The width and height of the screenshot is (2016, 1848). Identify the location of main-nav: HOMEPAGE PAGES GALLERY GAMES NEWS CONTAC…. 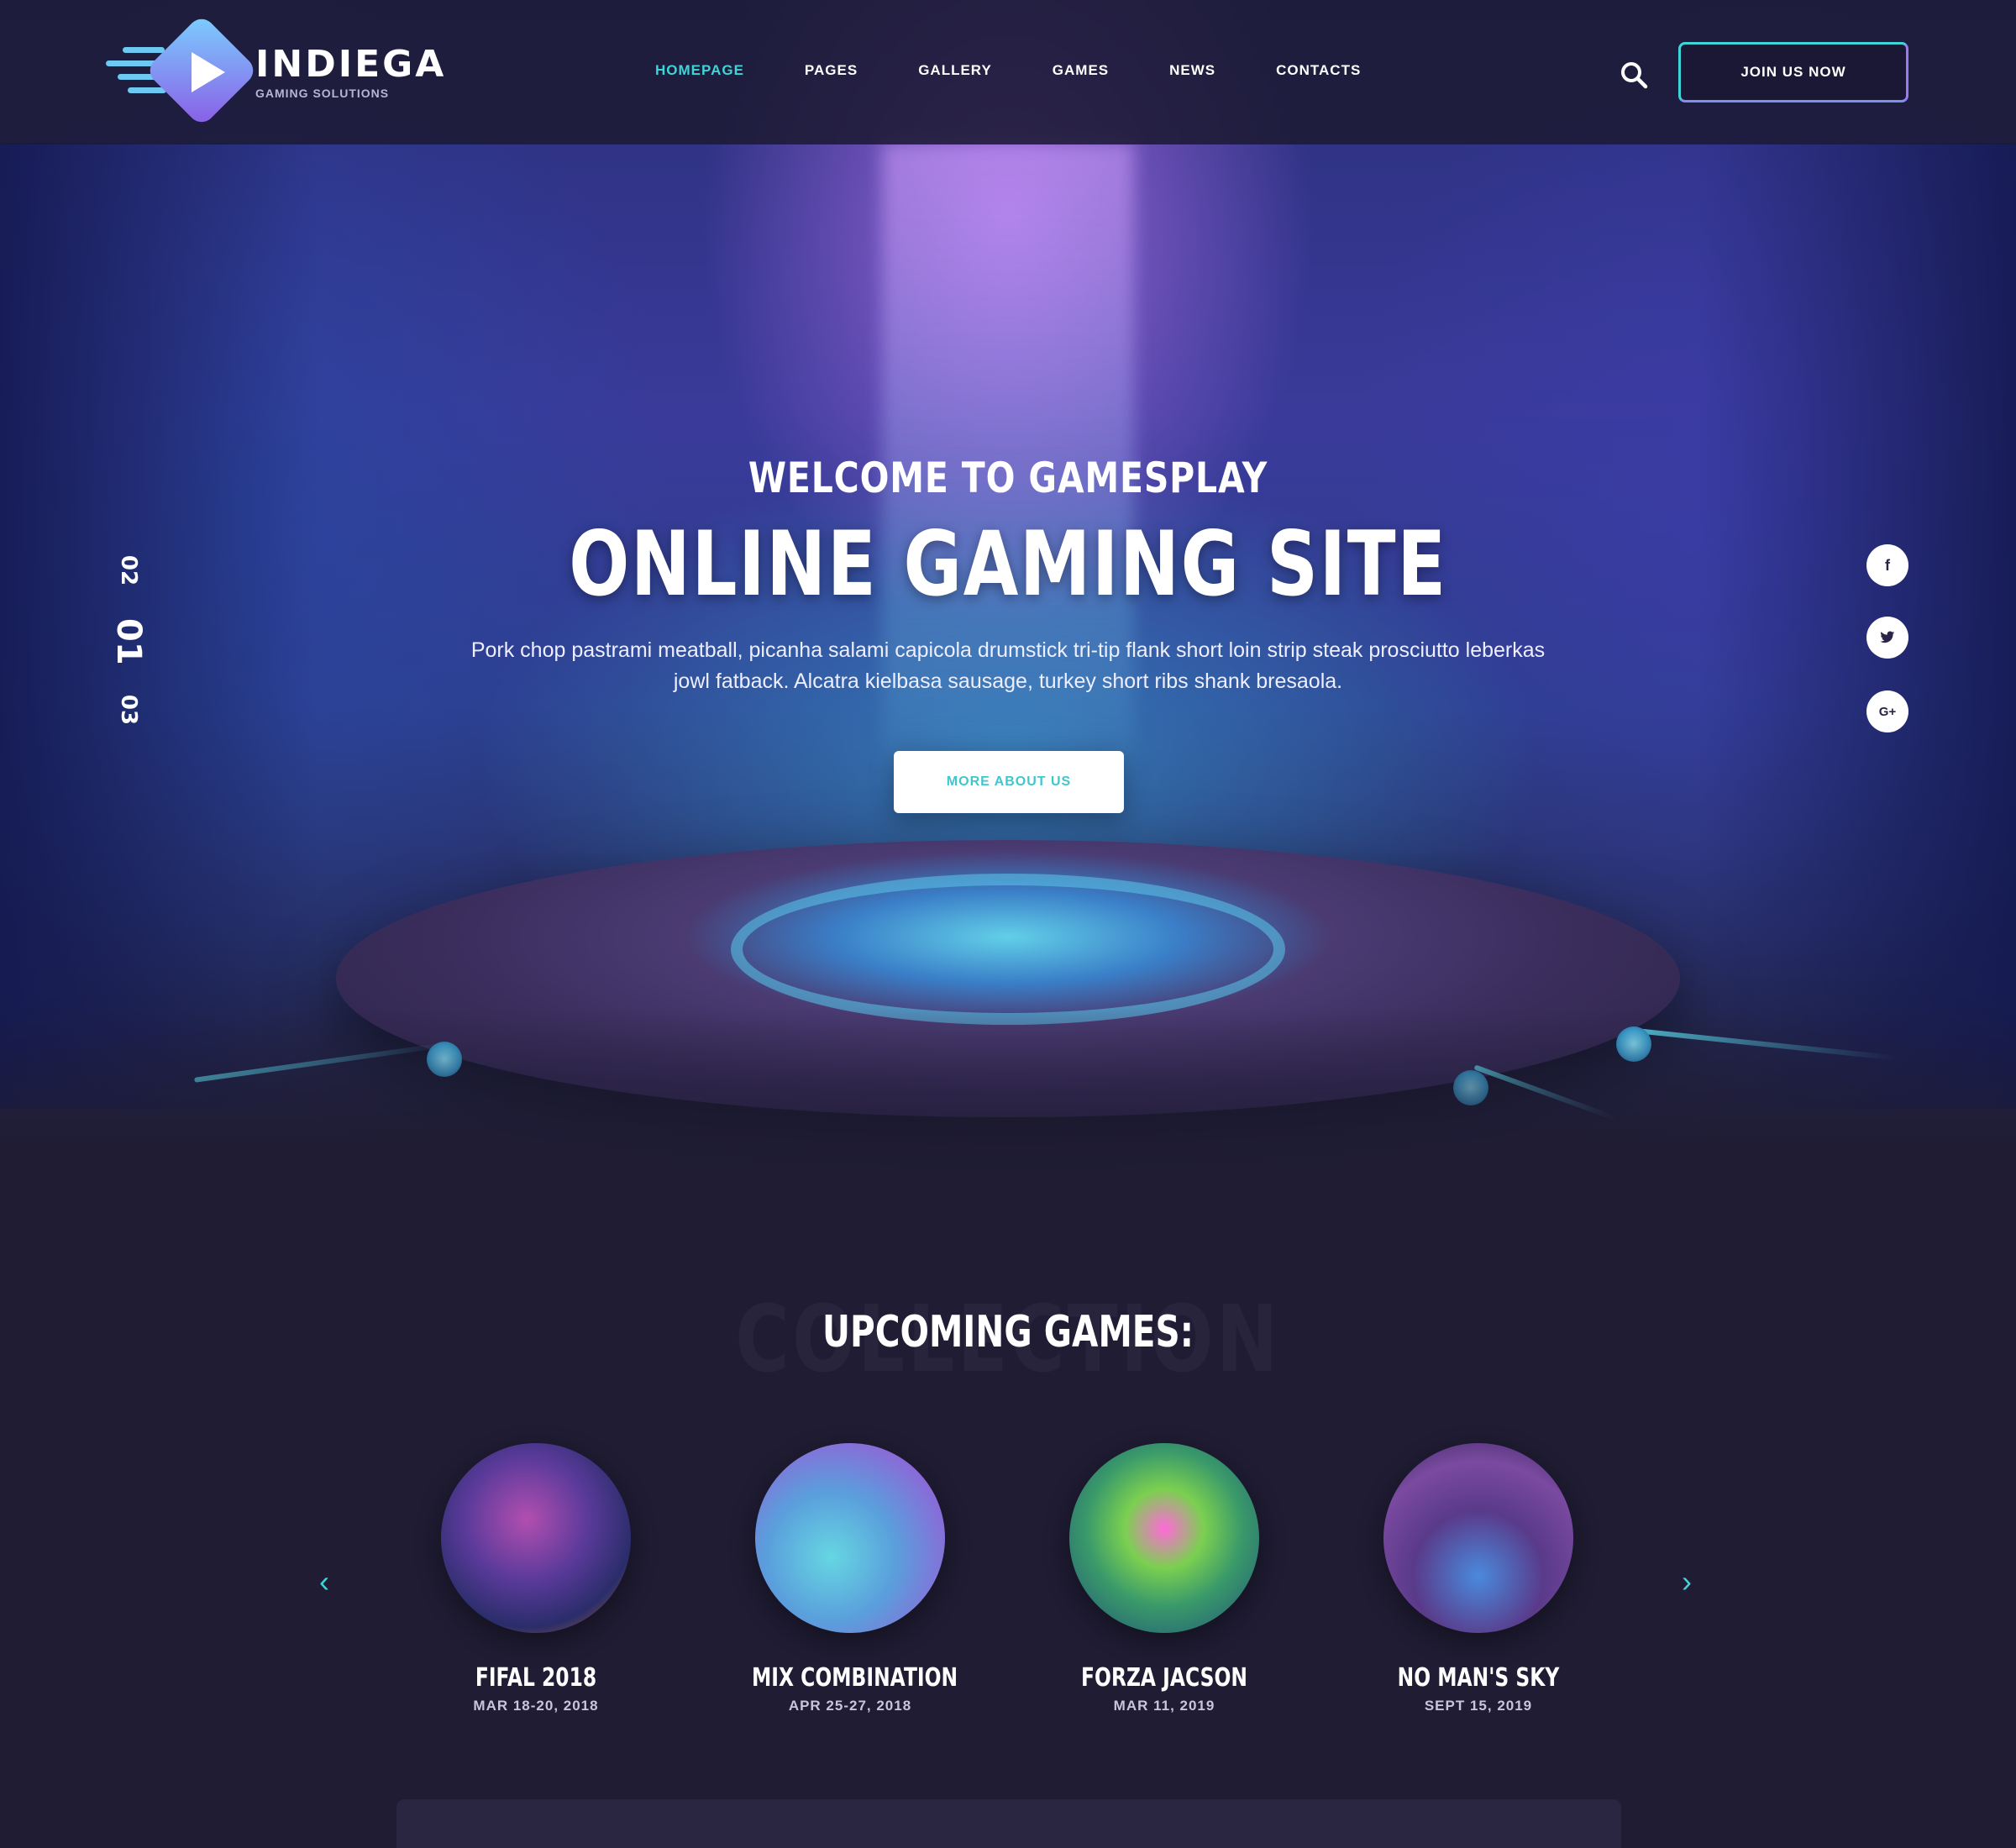
(1038, 70).